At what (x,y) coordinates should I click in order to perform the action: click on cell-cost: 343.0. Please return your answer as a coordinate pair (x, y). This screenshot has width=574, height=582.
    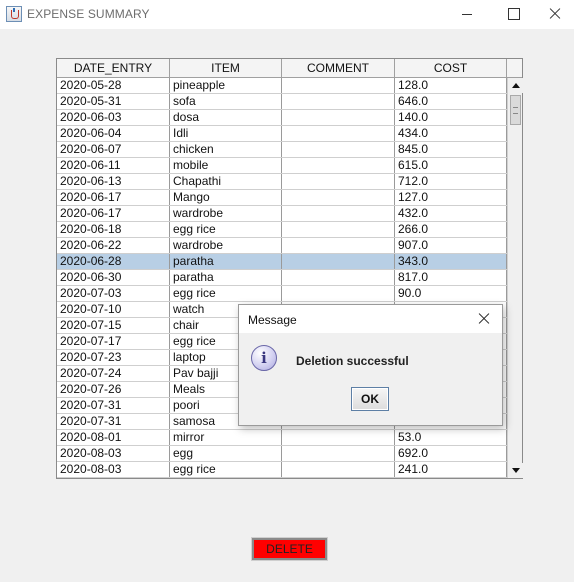
    Looking at the image, I should click on (451, 261).